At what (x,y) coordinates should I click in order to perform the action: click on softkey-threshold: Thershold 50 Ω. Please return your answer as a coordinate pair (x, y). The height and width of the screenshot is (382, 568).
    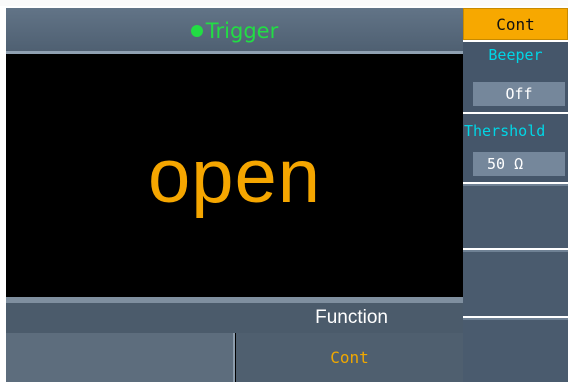
    Looking at the image, I should click on (515, 148).